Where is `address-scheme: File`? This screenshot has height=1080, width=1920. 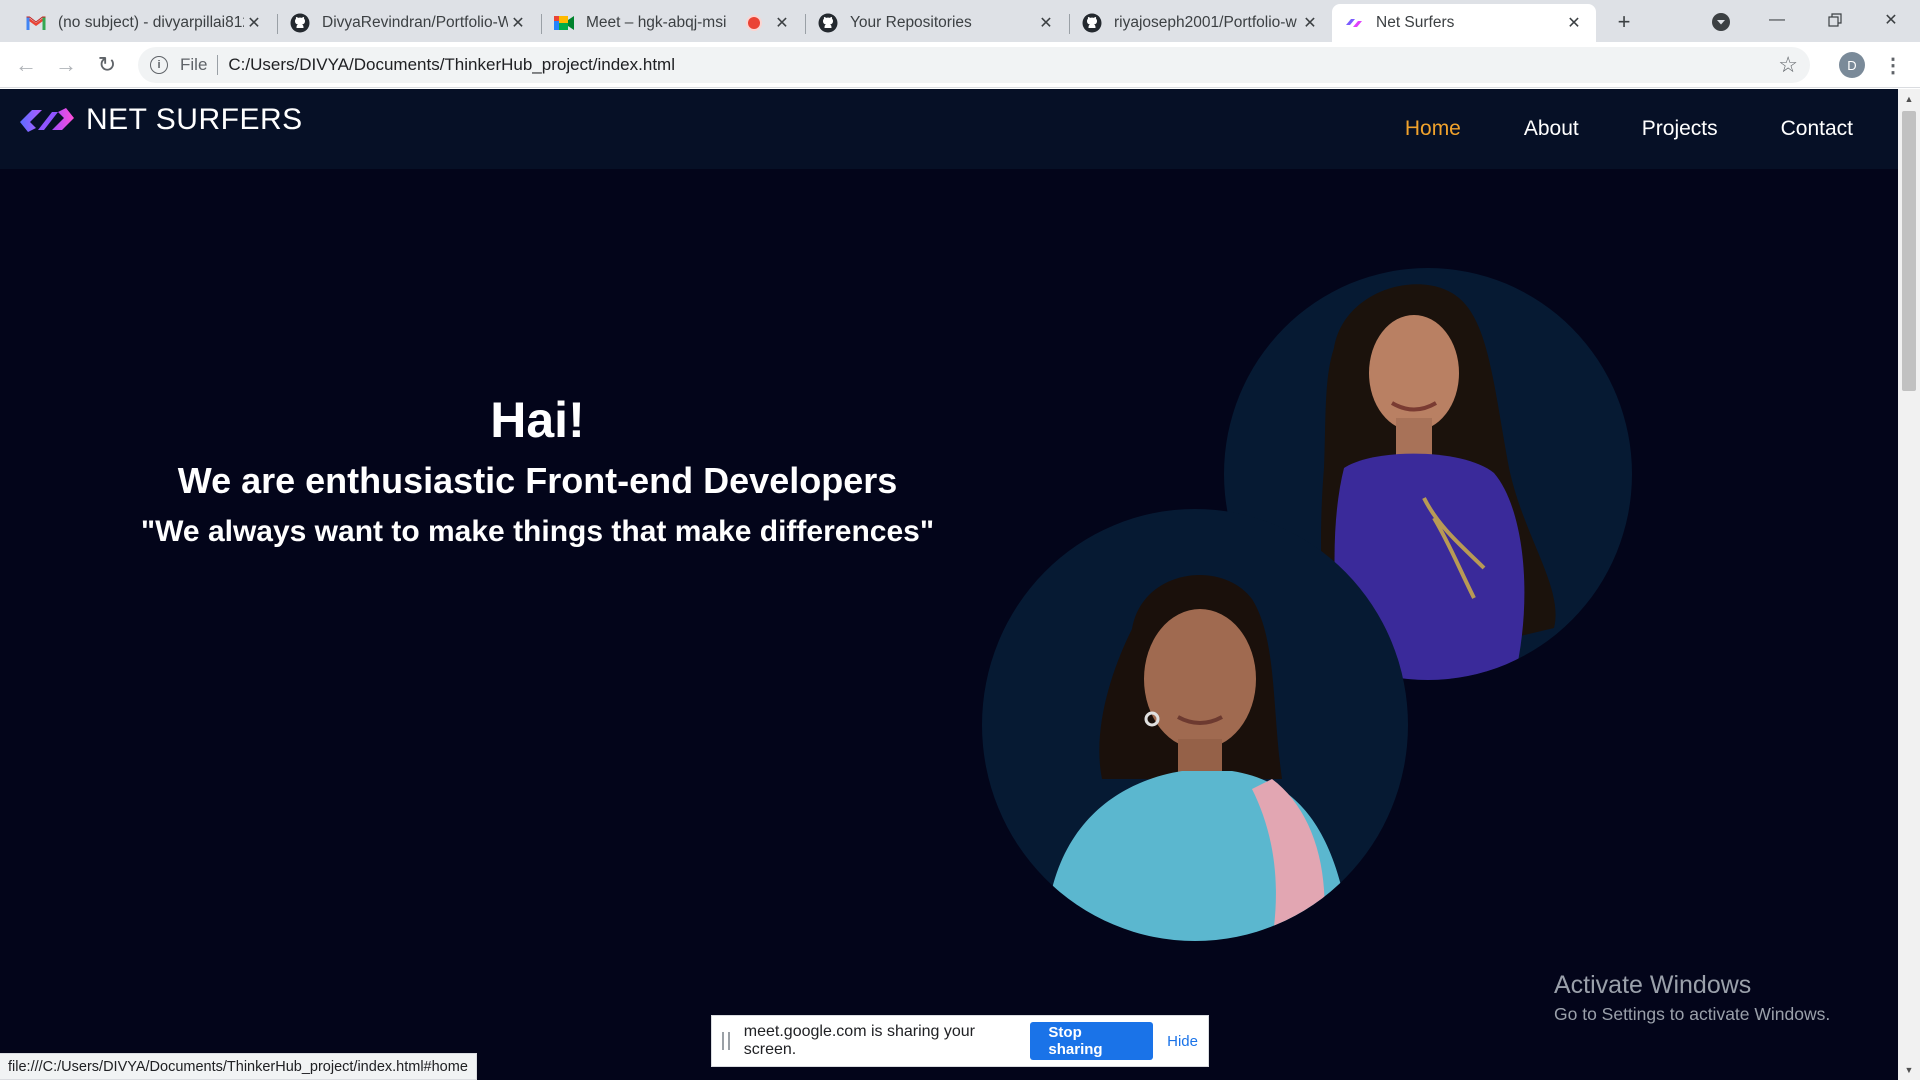
address-scheme: File is located at coordinates (194, 64).